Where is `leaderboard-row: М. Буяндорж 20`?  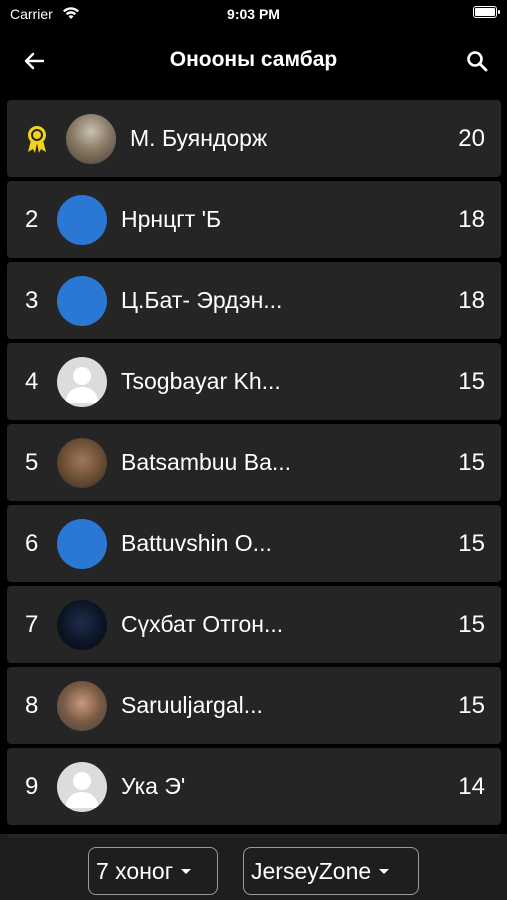
leaderboard-row: М. Буяндорж 20 is located at coordinates (254, 138).